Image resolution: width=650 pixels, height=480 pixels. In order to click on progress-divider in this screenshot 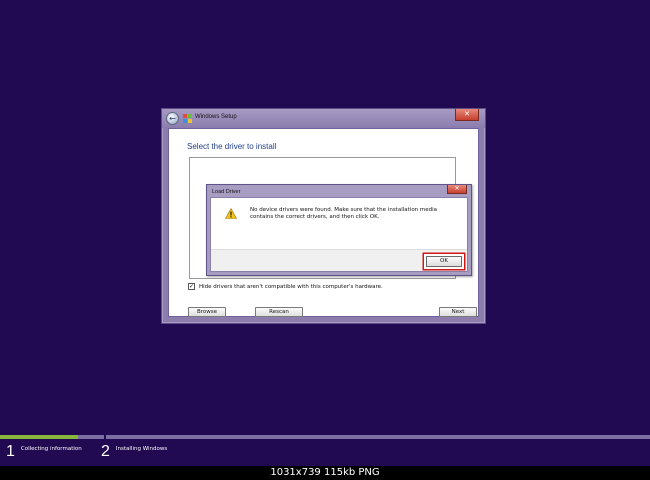, I will do `click(105, 437)`.